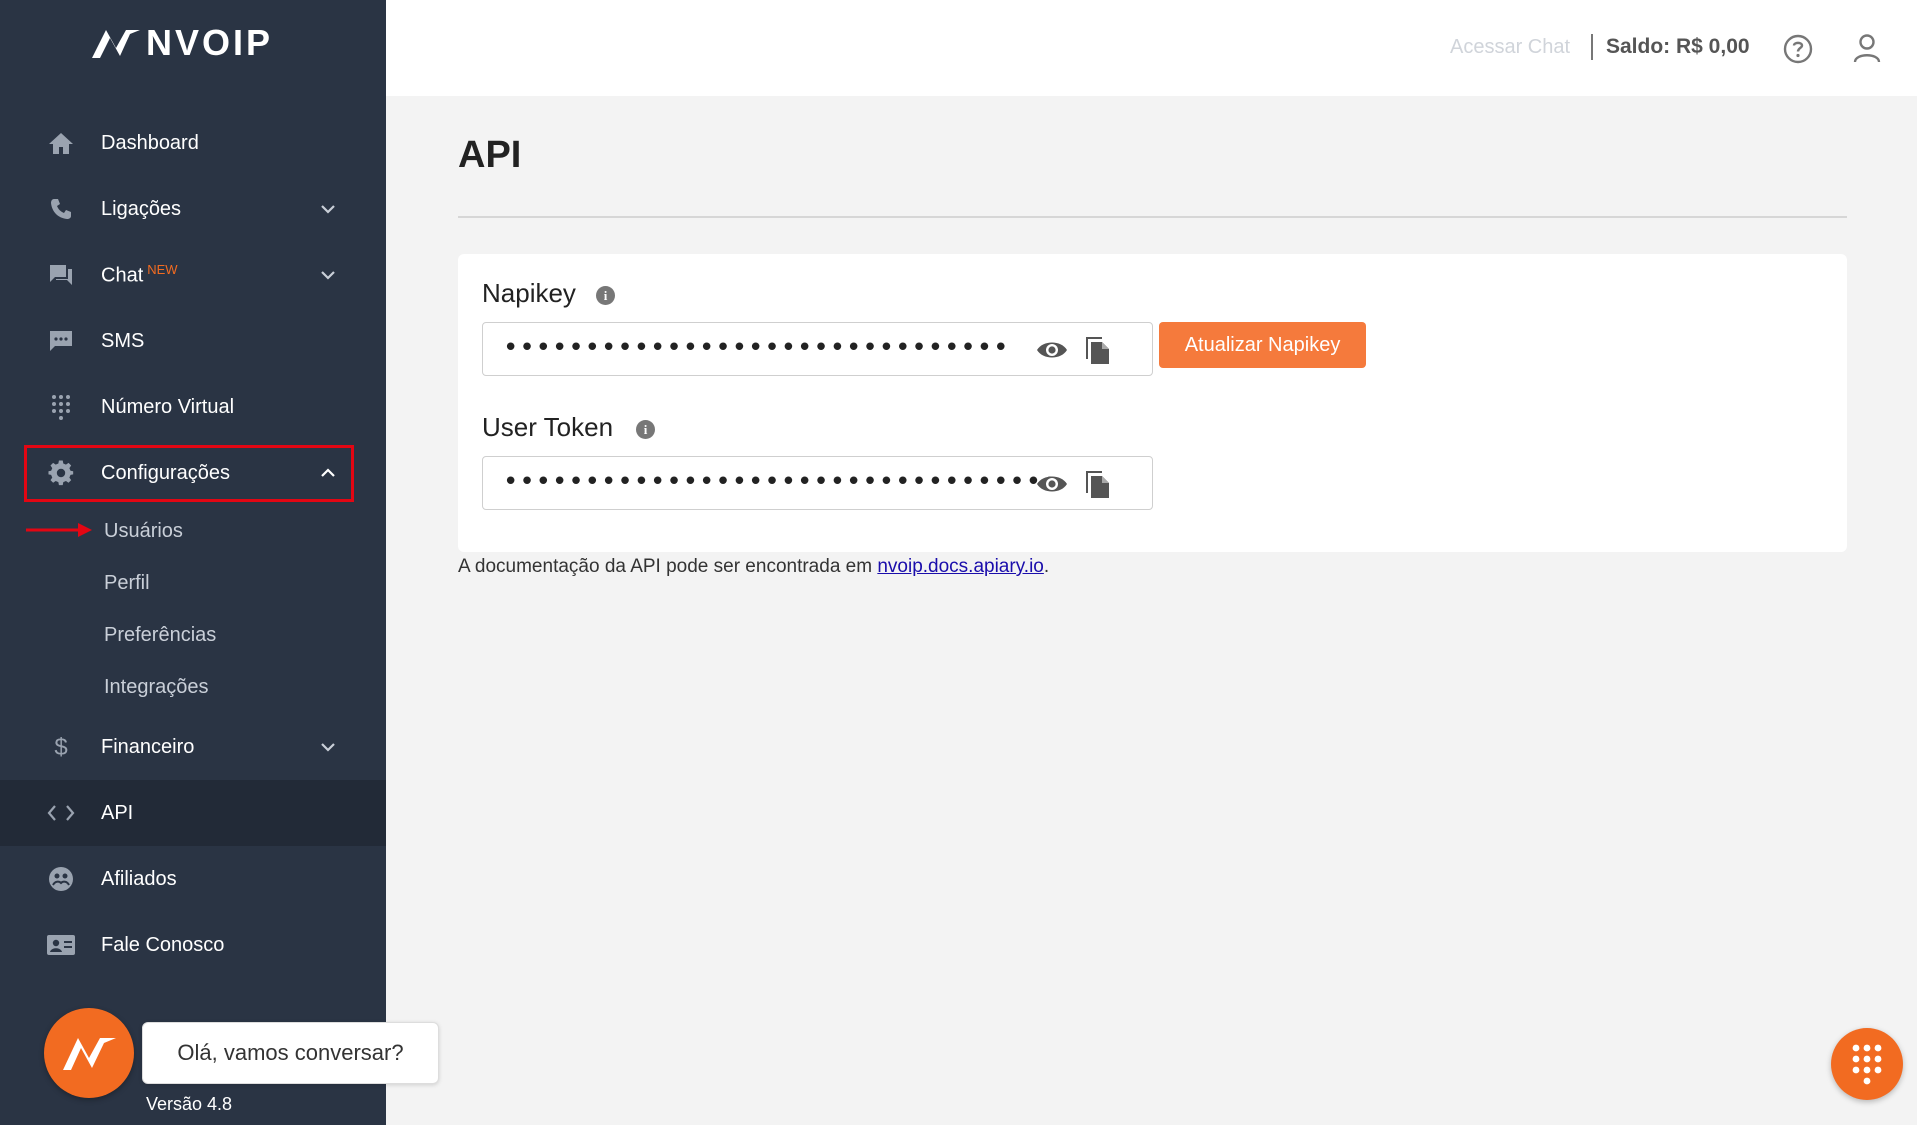  I want to click on sidebar-item-label: Afiliados, so click(139, 878).